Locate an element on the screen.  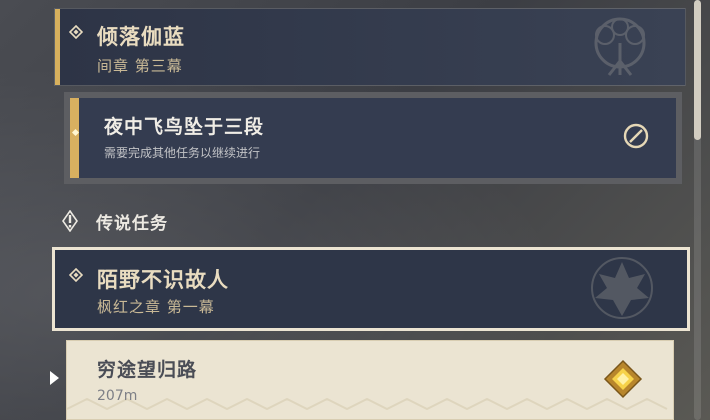
waypoint-diamond-icon is located at coordinates (623, 379).